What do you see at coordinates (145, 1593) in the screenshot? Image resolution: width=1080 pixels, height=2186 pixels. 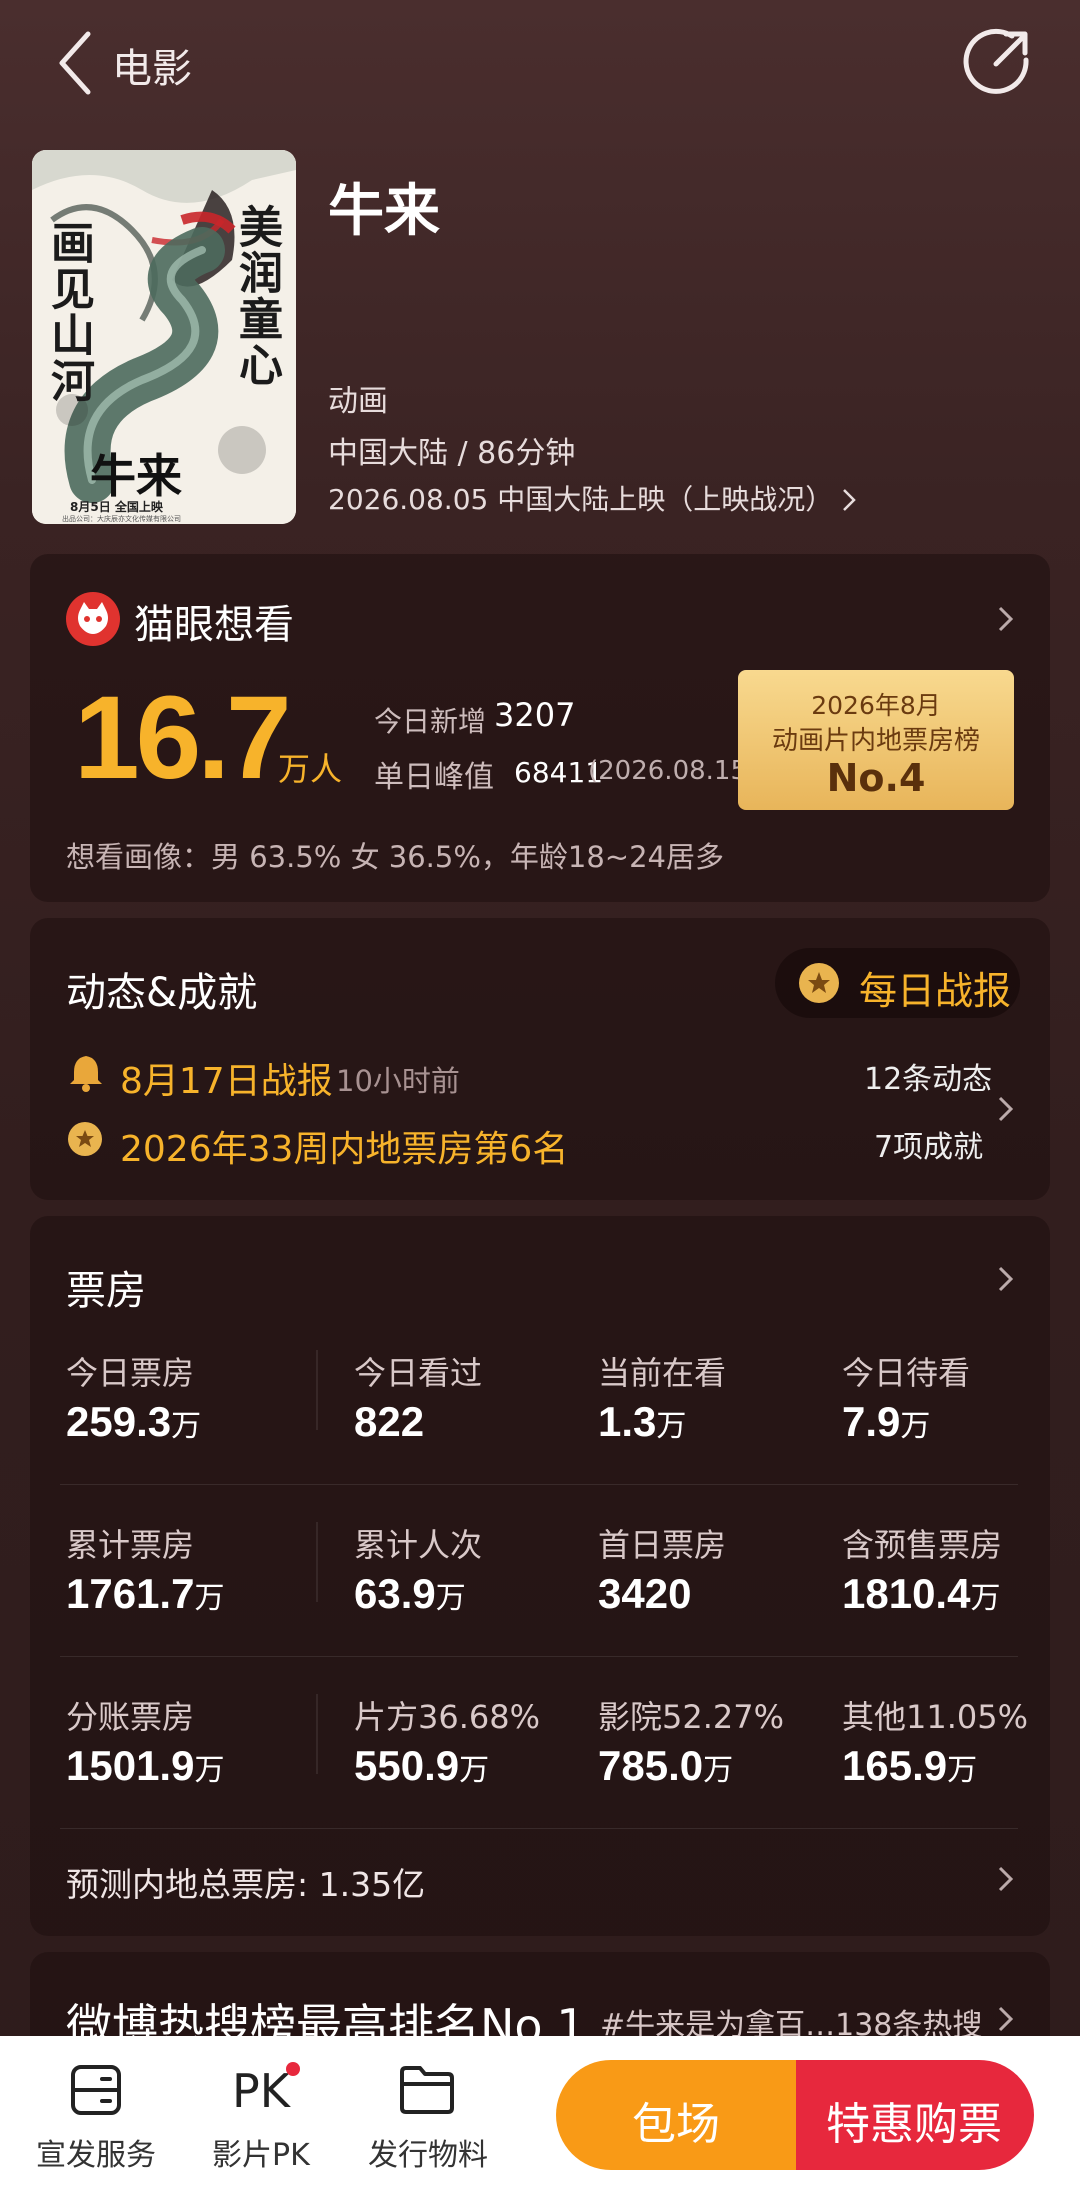 I see `stat-value: 1761.7万` at bounding box center [145, 1593].